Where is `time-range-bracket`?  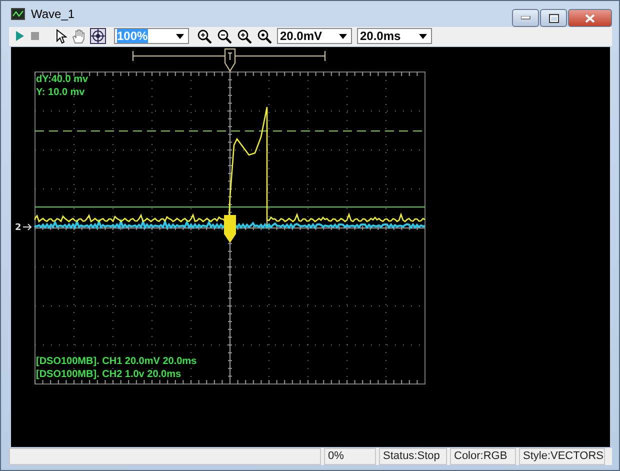 time-range-bracket is located at coordinates (229, 56).